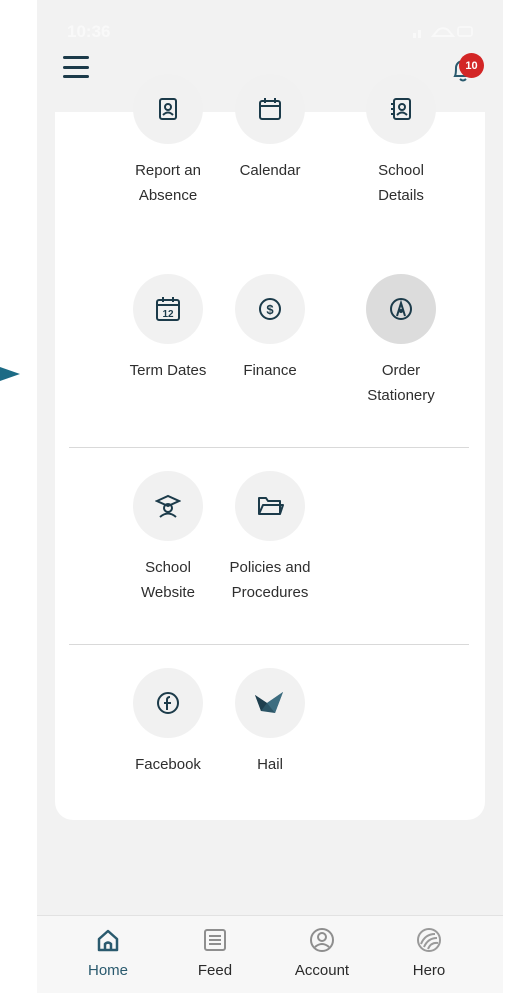 The width and height of the screenshot is (522, 993). I want to click on status-icons, so click(443, 32).